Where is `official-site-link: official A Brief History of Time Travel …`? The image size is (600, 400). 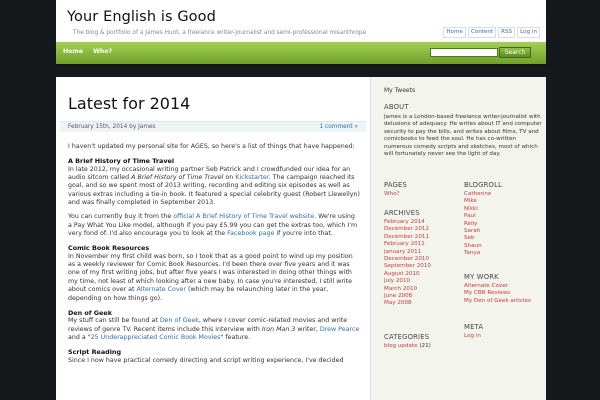 official-site-link: official A Brief History of Time Travel … is located at coordinates (243, 216).